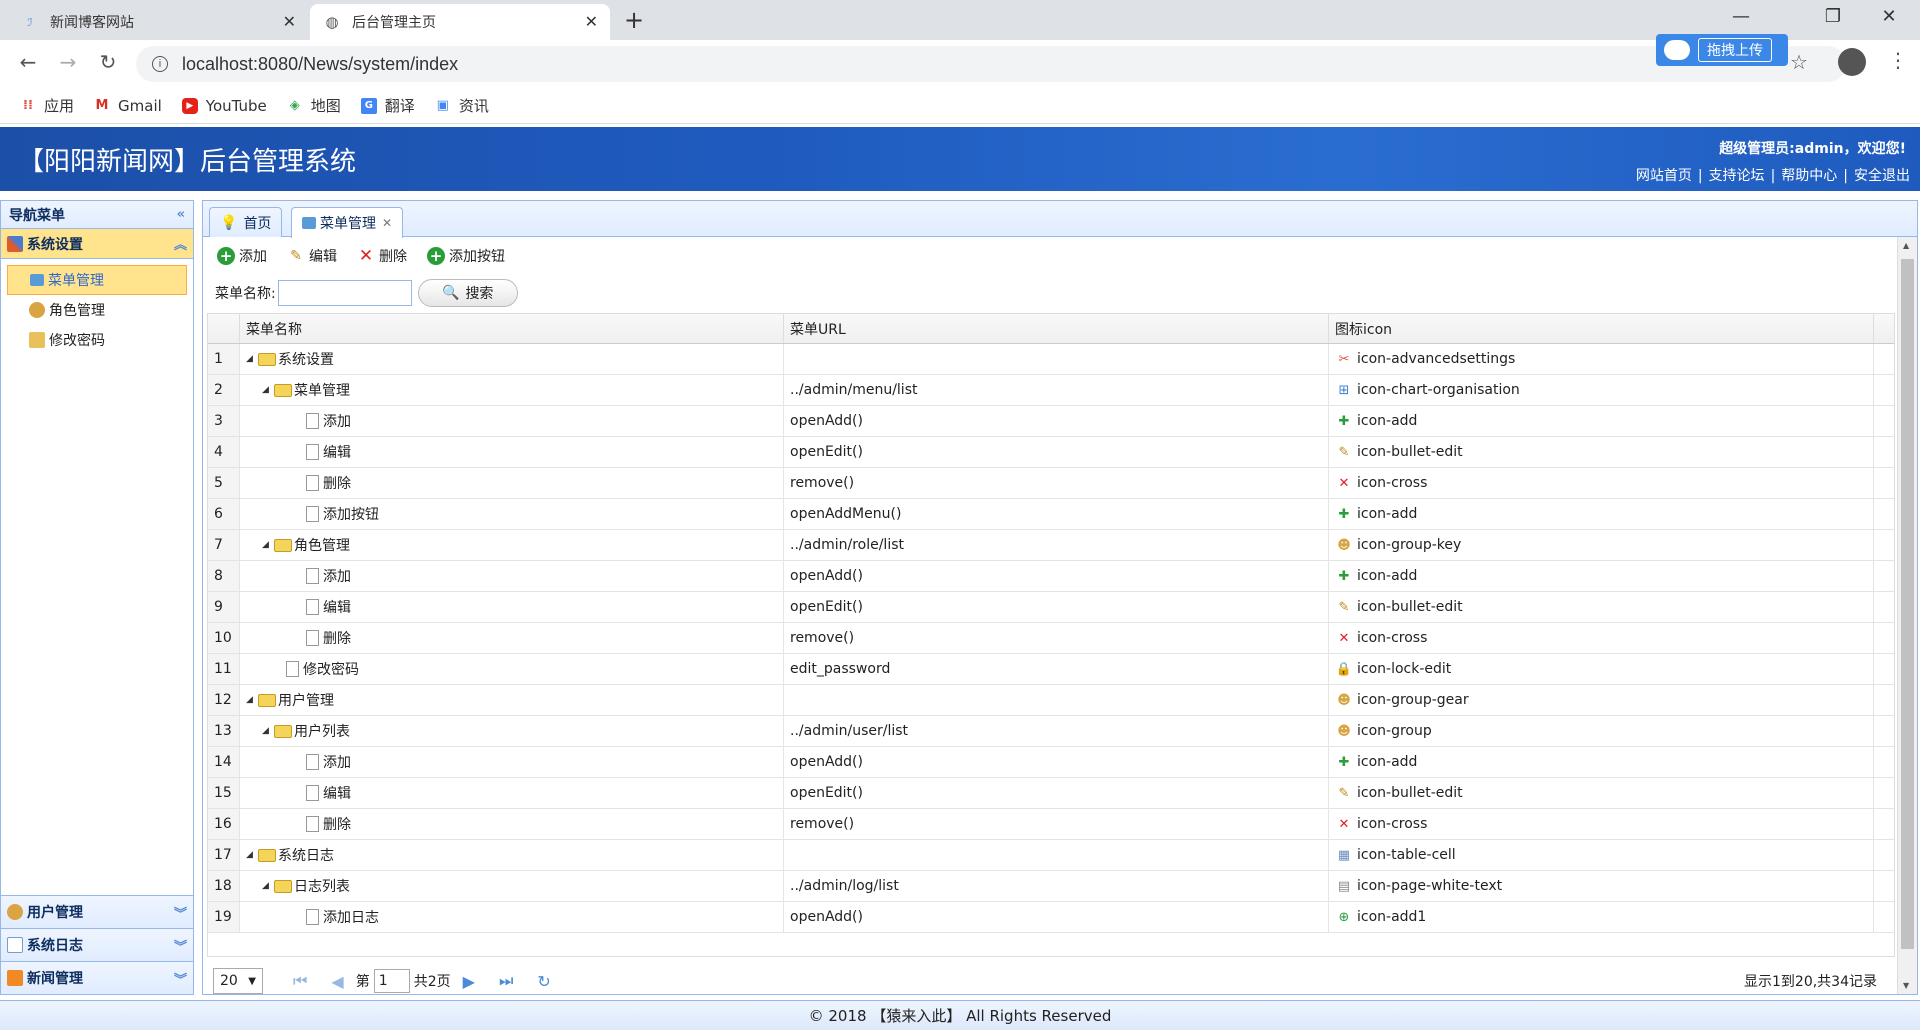 The height and width of the screenshot is (1030, 1920). Describe the element at coordinates (160, 64) in the screenshot. I see `site-info-icon: i` at that location.